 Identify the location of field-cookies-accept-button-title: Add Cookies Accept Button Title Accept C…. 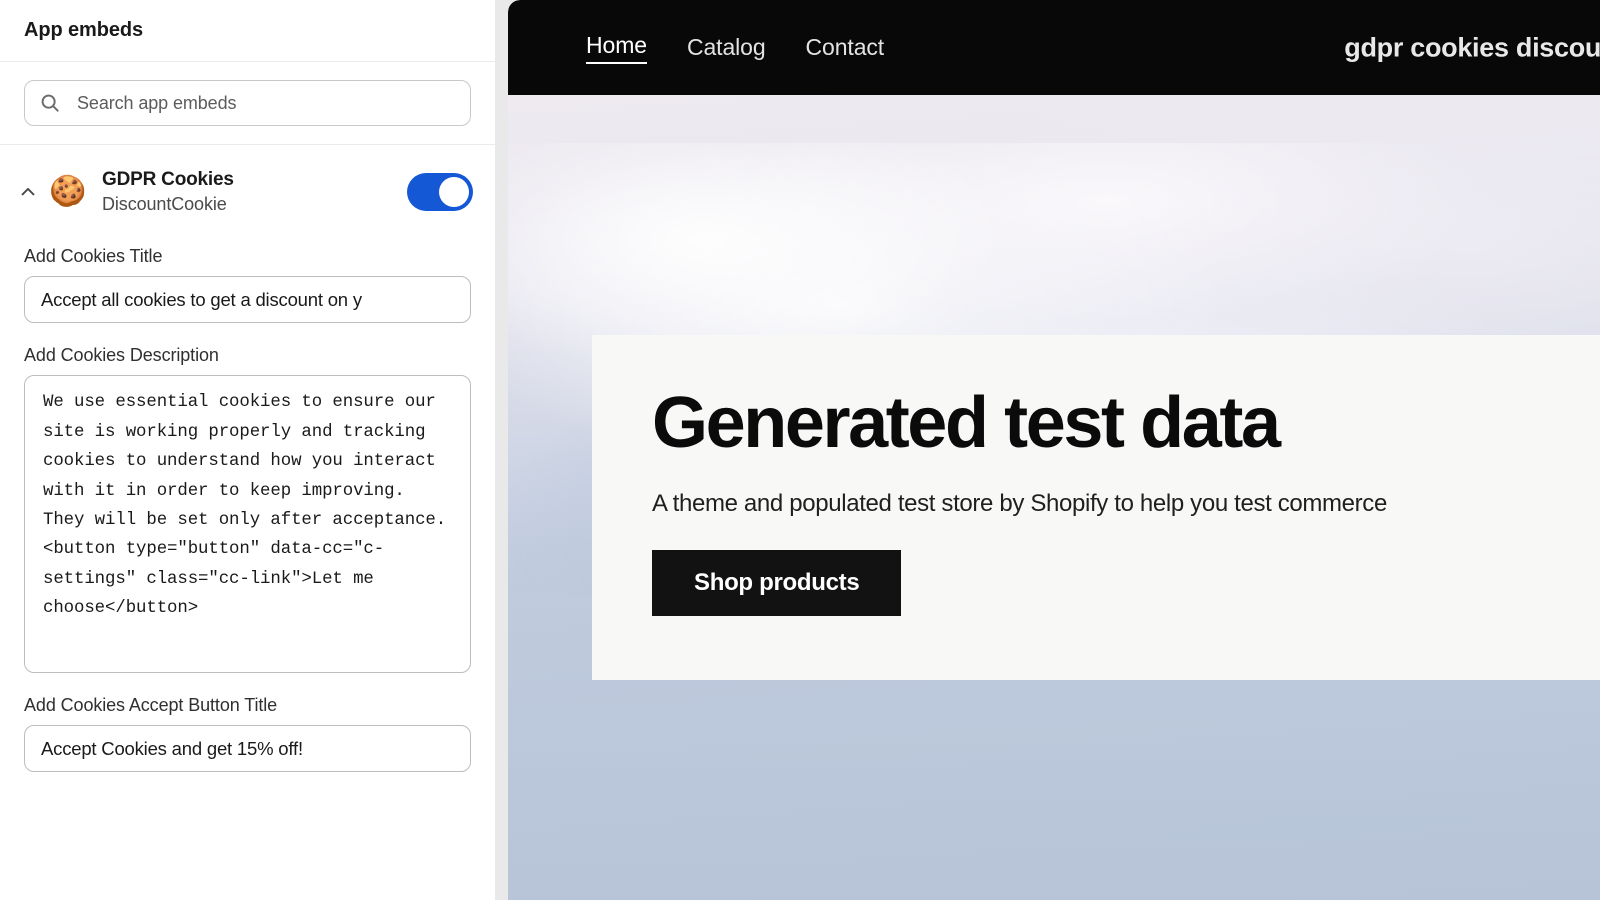
(247, 734).